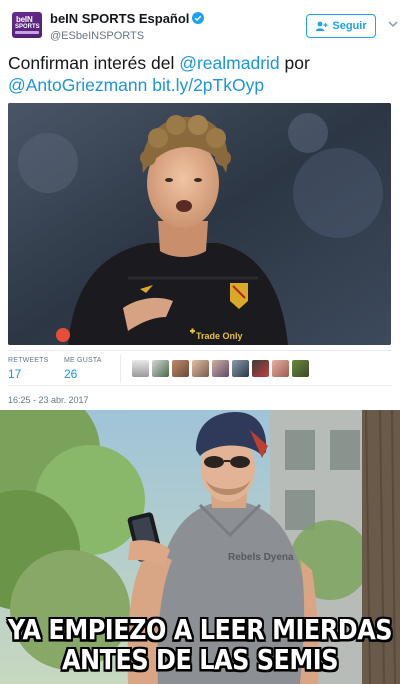  Describe the element at coordinates (71, 374) in the screenshot. I see `likes-count: 26` at that location.